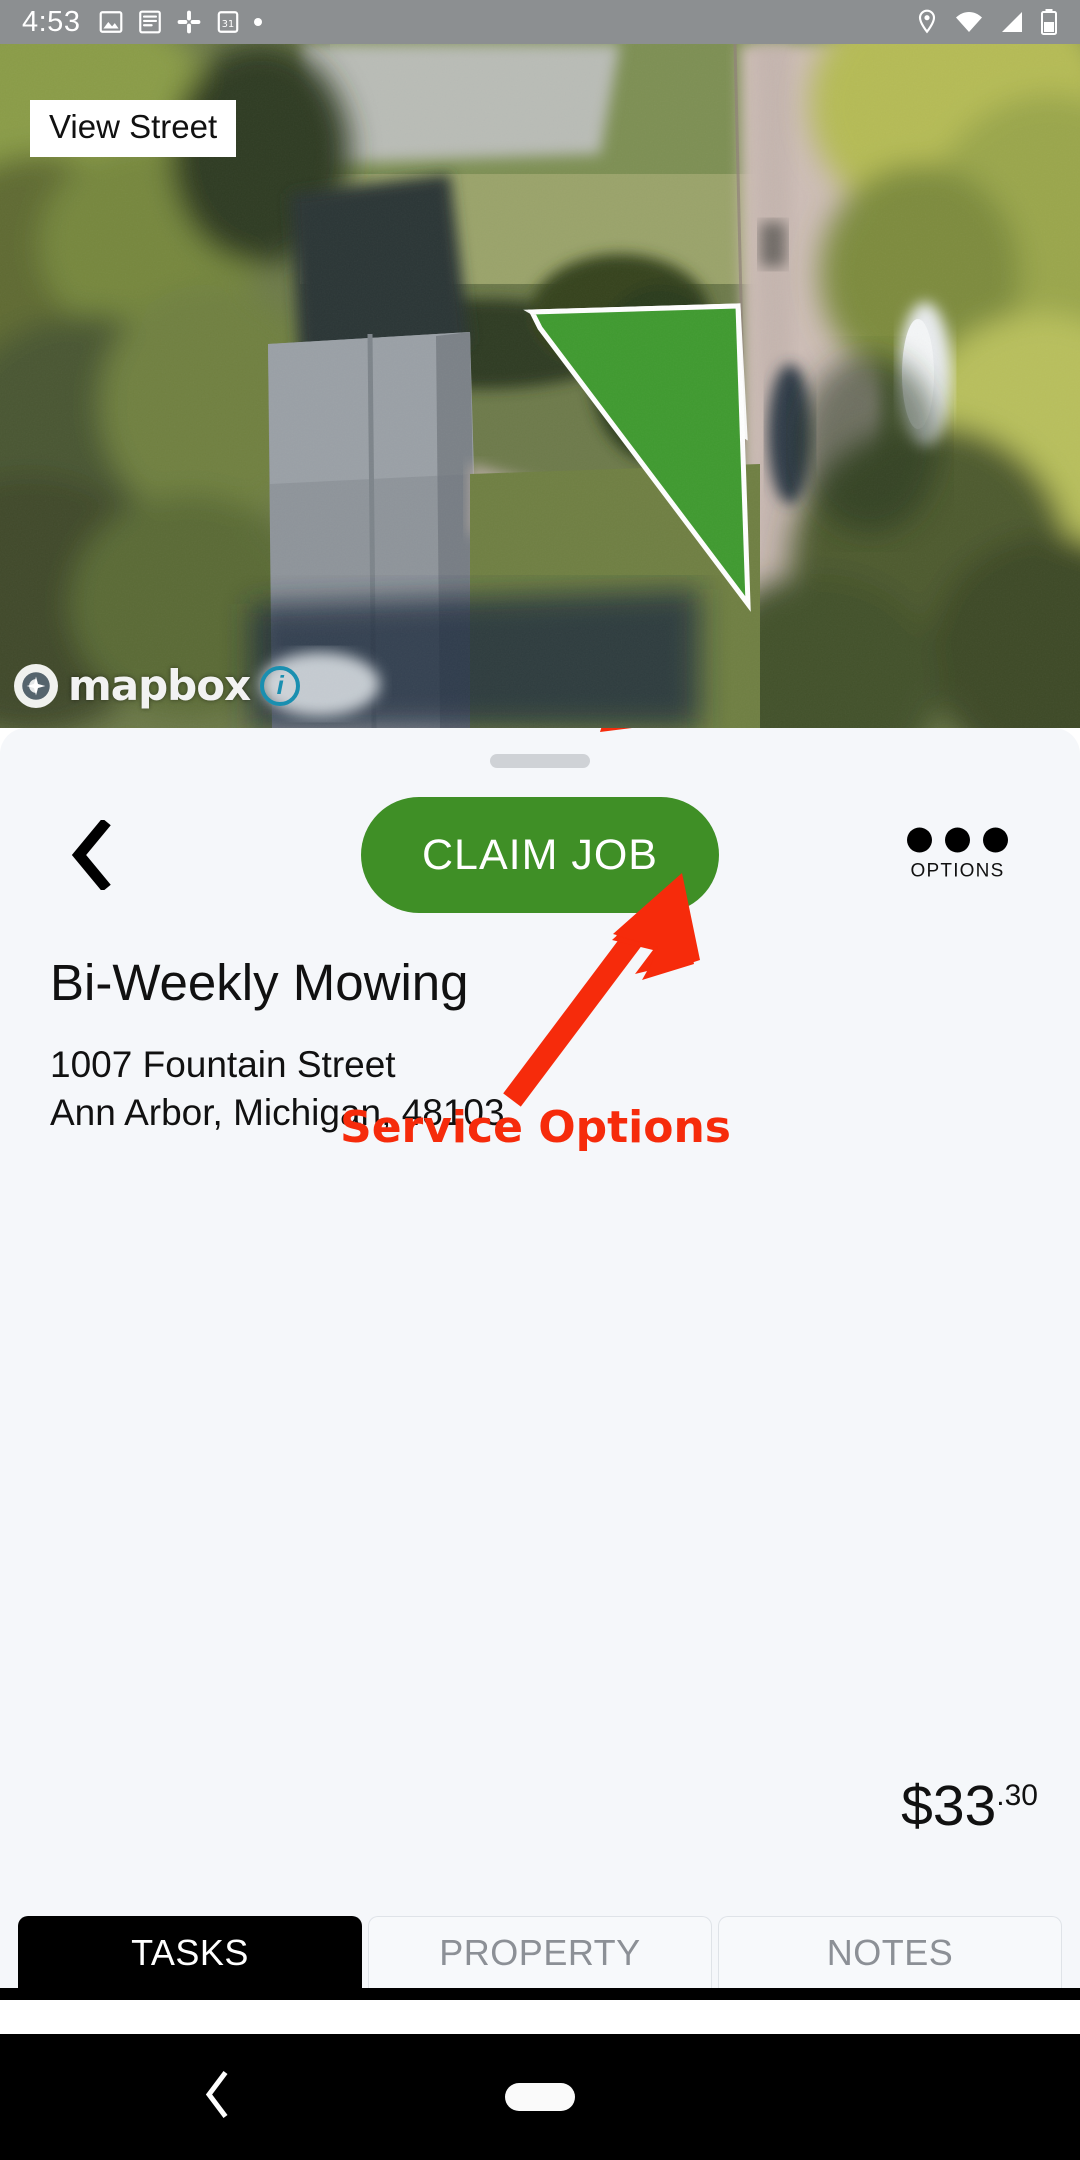  I want to click on chevron-left-icon, so click(91, 855).